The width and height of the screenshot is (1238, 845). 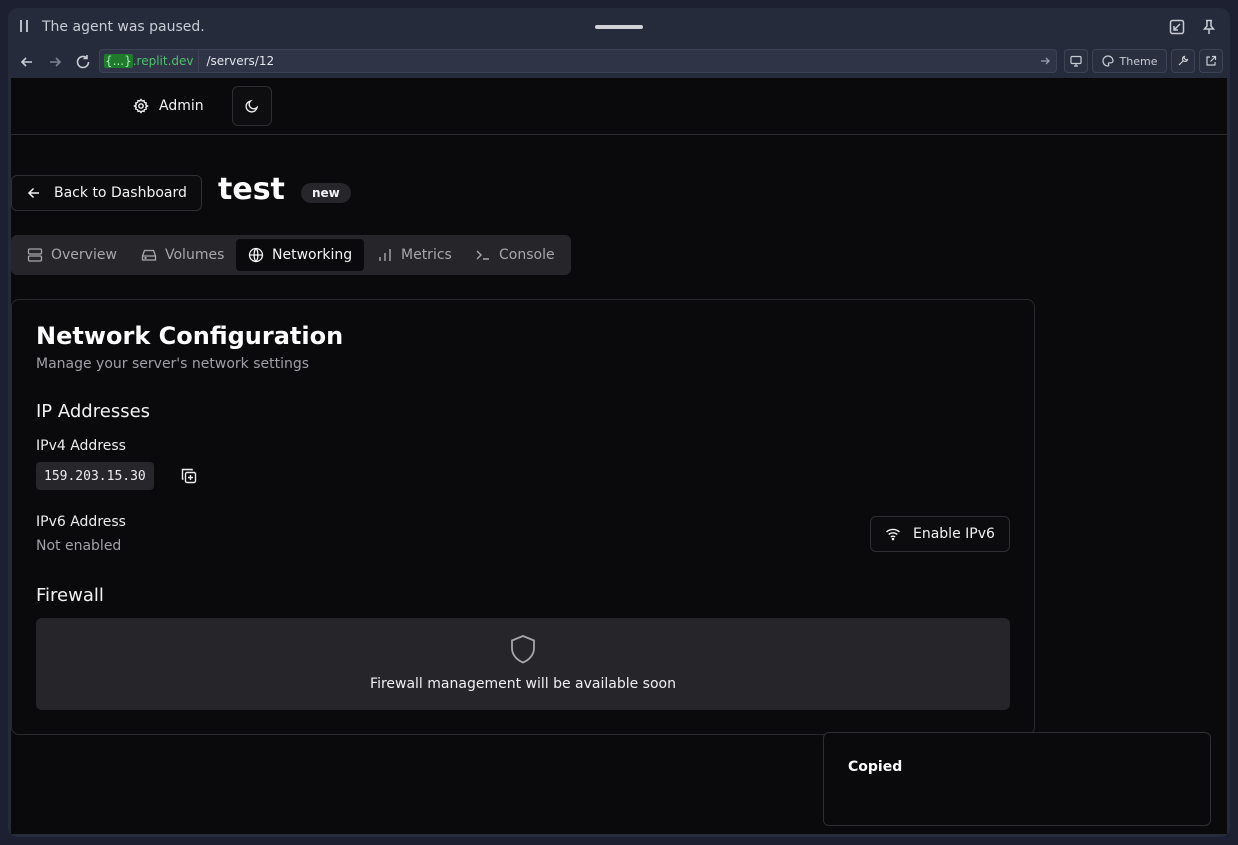 I want to click on devices-button, so click(x=1076, y=61).